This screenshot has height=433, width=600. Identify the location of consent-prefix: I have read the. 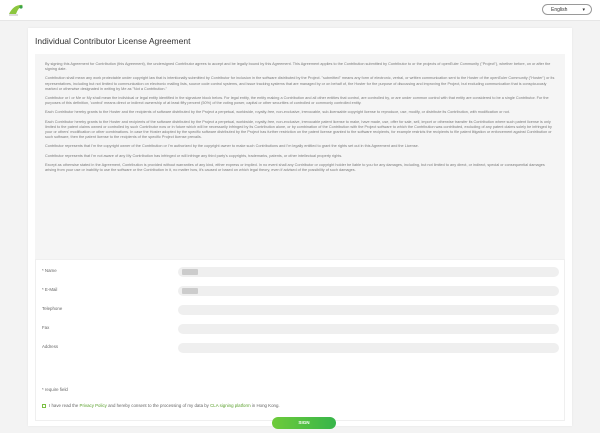
(64, 405).